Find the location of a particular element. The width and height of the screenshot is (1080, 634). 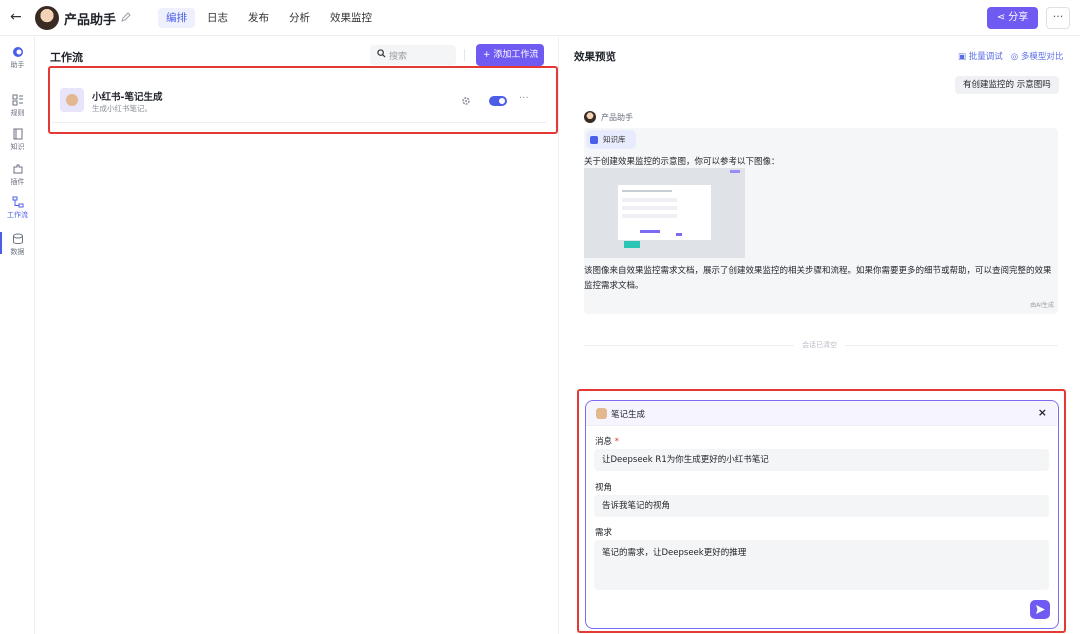

top-bar: ← 产品助手 编排 日志 发布 分析 效果监控 ⋖ 分享 ··· is located at coordinates (540, 18).